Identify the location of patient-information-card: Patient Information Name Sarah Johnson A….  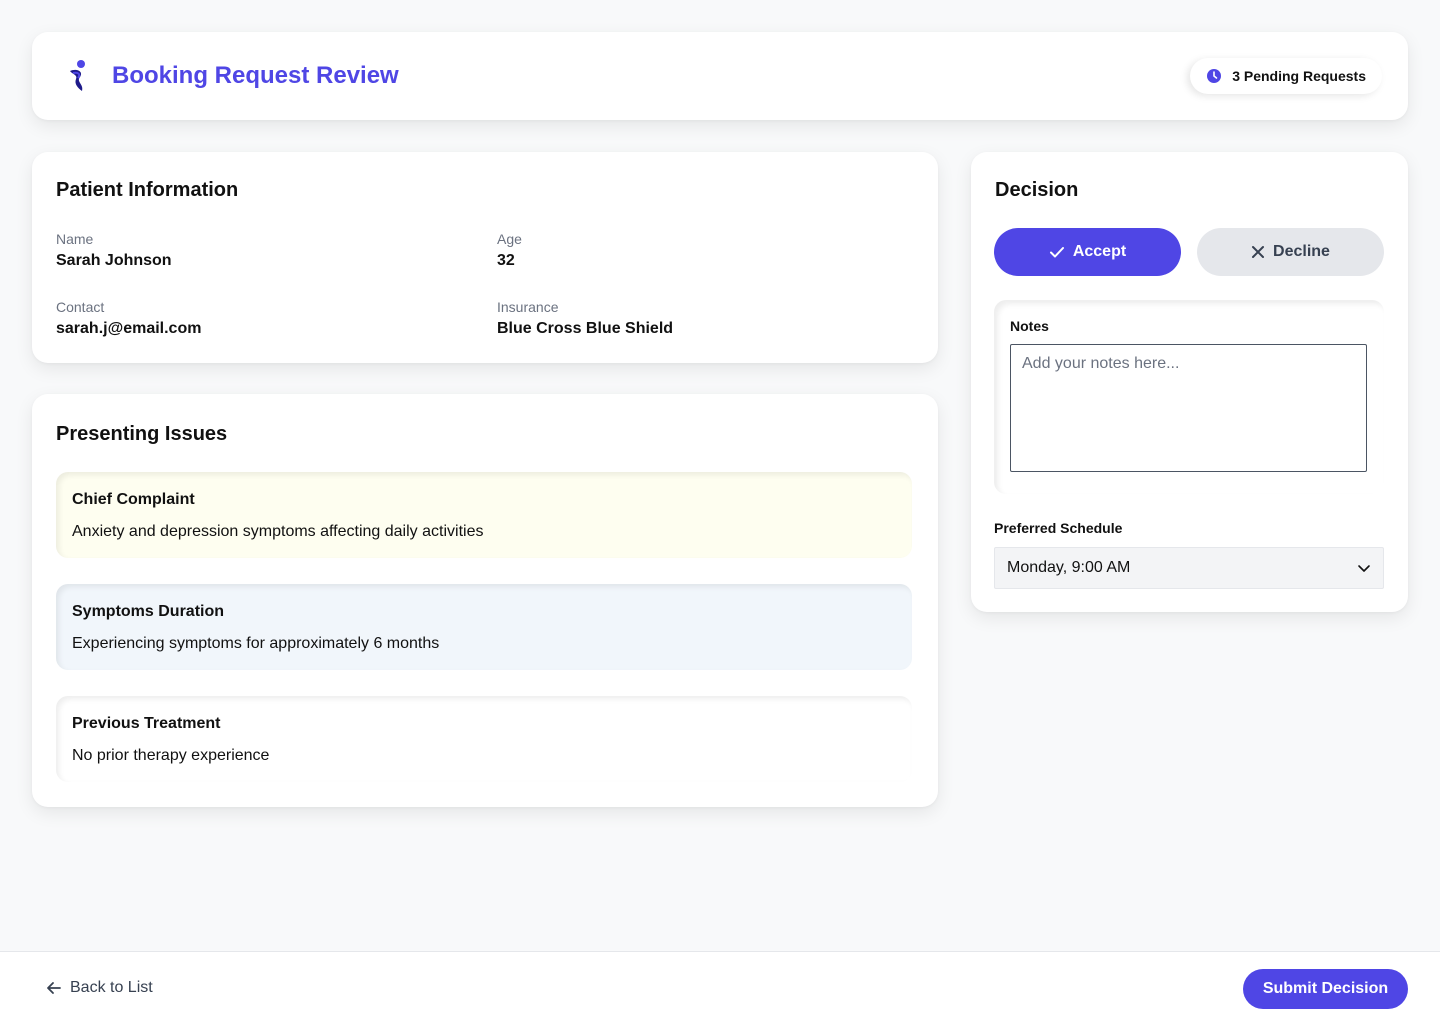
(485, 257).